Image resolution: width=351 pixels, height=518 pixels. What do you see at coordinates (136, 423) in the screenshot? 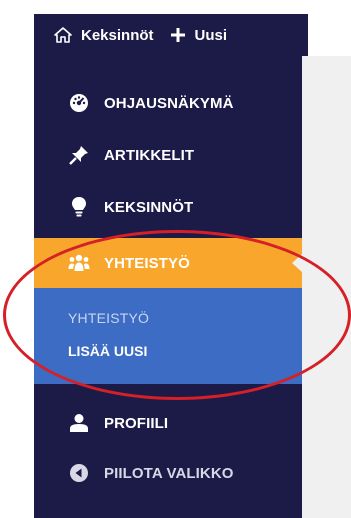
I see `sidebar-item-label: PROFIILI` at bounding box center [136, 423].